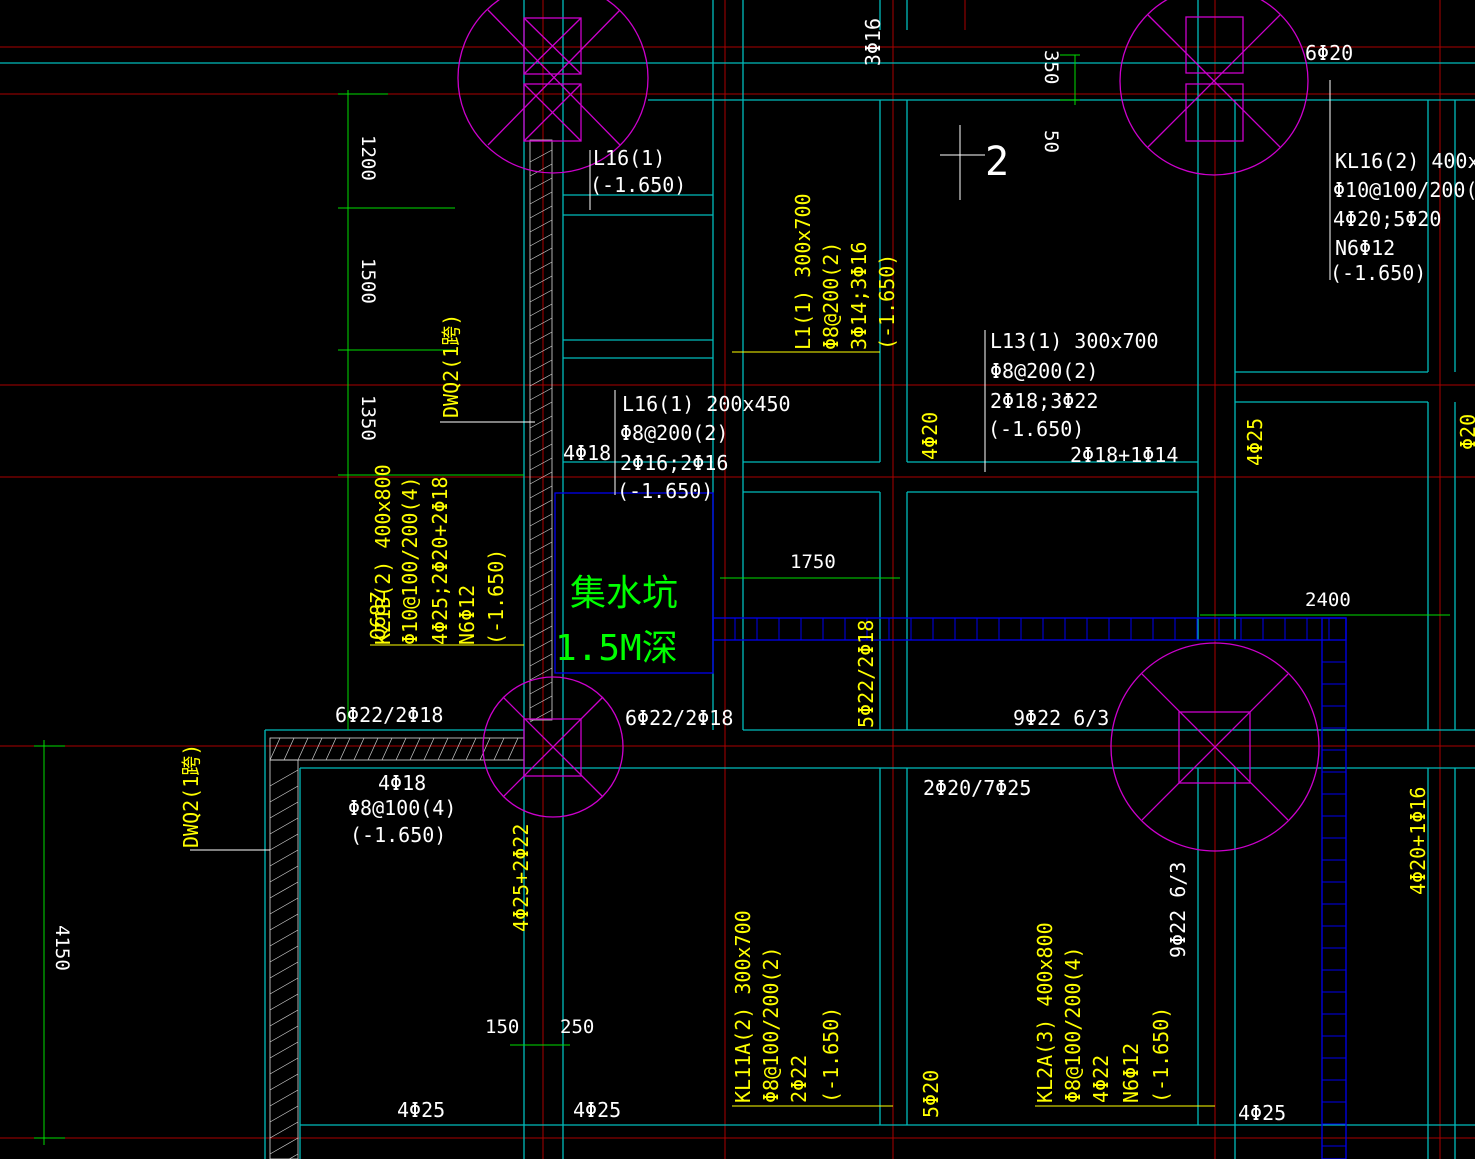  I want to click on label-5phi20: 5Φ20, so click(931, 1094).